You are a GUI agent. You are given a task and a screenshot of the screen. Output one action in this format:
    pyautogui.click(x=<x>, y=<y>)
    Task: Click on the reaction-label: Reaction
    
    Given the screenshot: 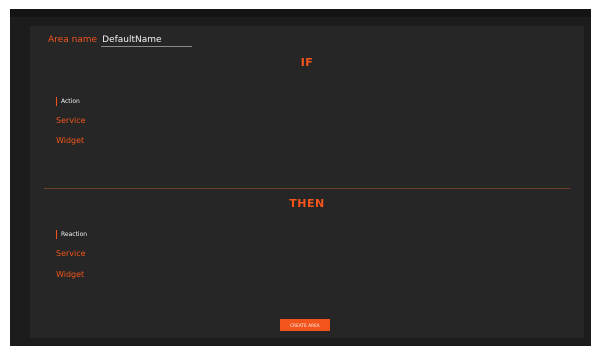 What is the action you would take?
    pyautogui.click(x=71, y=234)
    